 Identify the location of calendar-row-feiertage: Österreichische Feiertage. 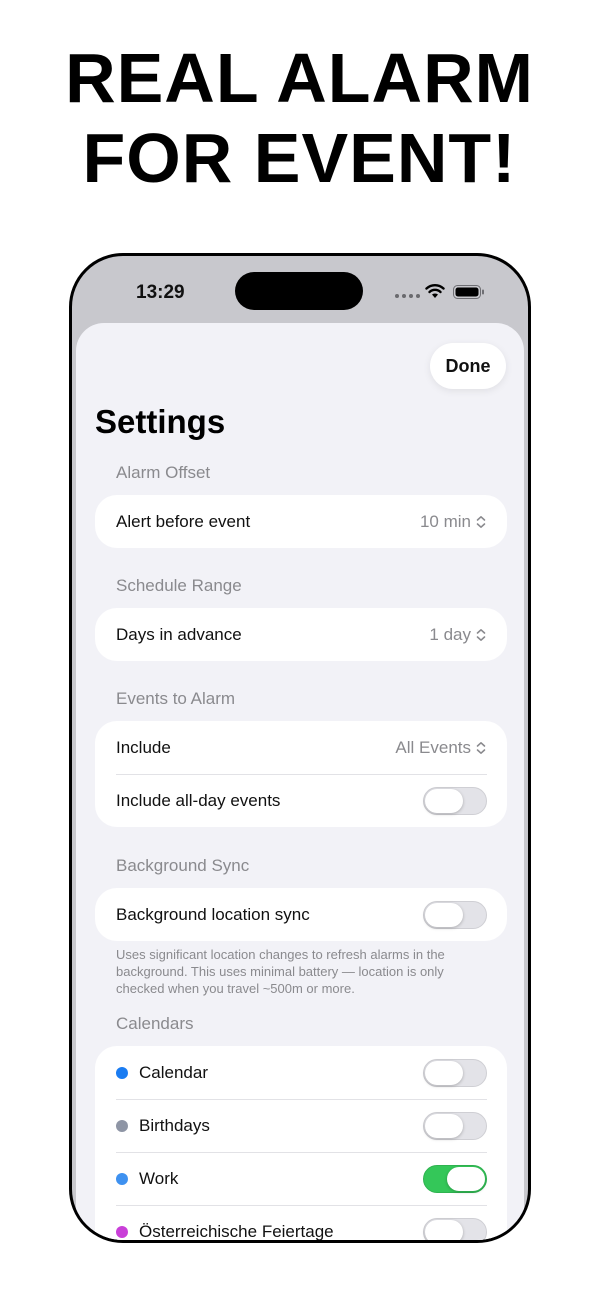
(301, 1223).